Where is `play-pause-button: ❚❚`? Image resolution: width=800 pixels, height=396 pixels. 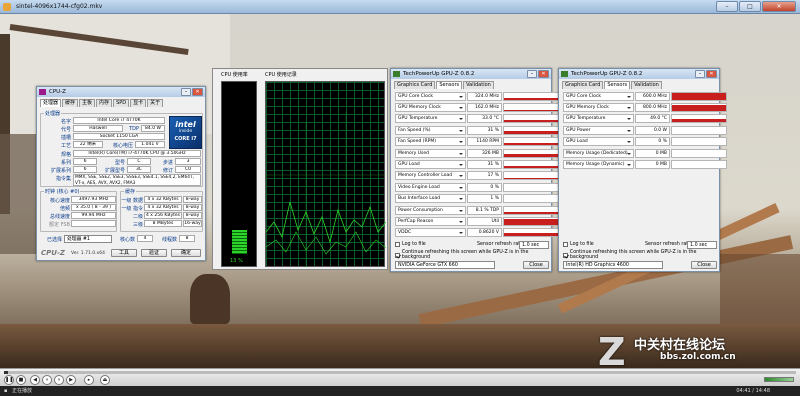
play-pause-button: ❚❚ is located at coordinates (9, 380).